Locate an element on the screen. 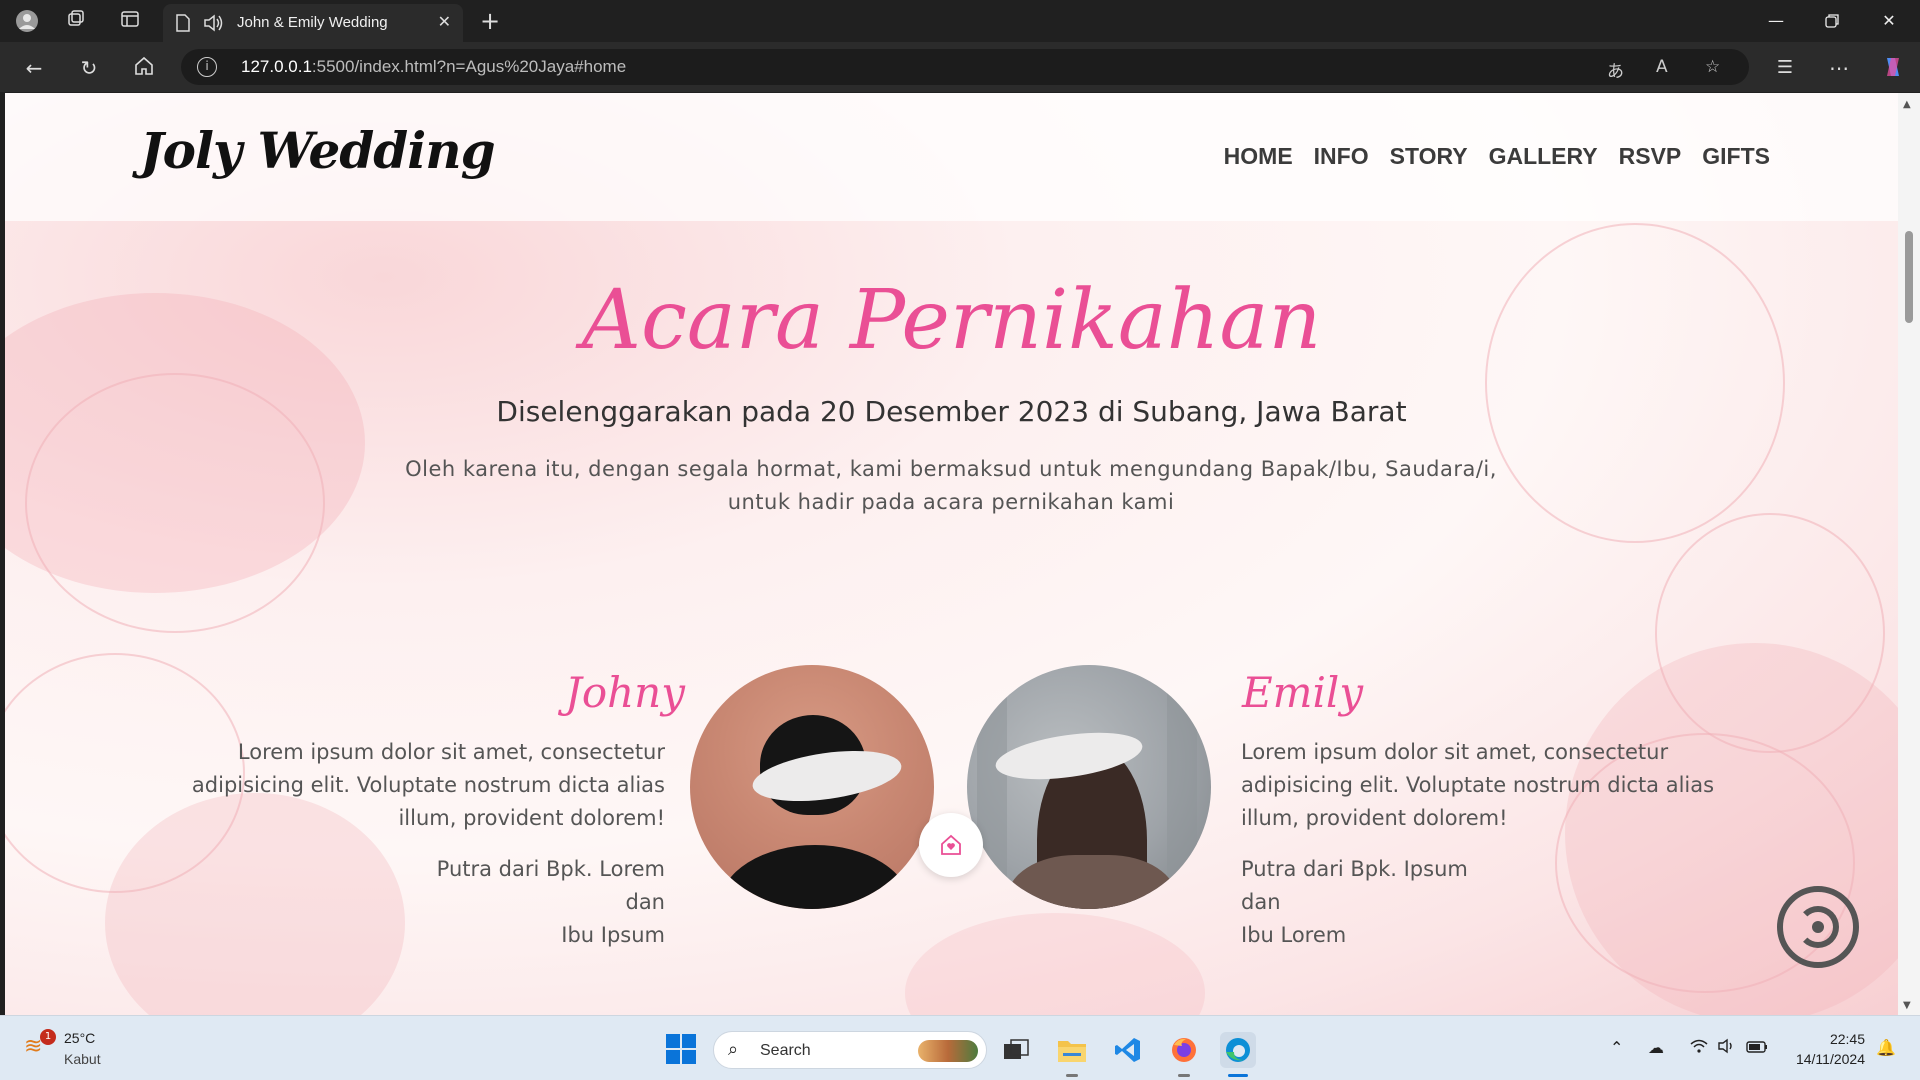  close-window-icon: ✕ is located at coordinates (1889, 21).